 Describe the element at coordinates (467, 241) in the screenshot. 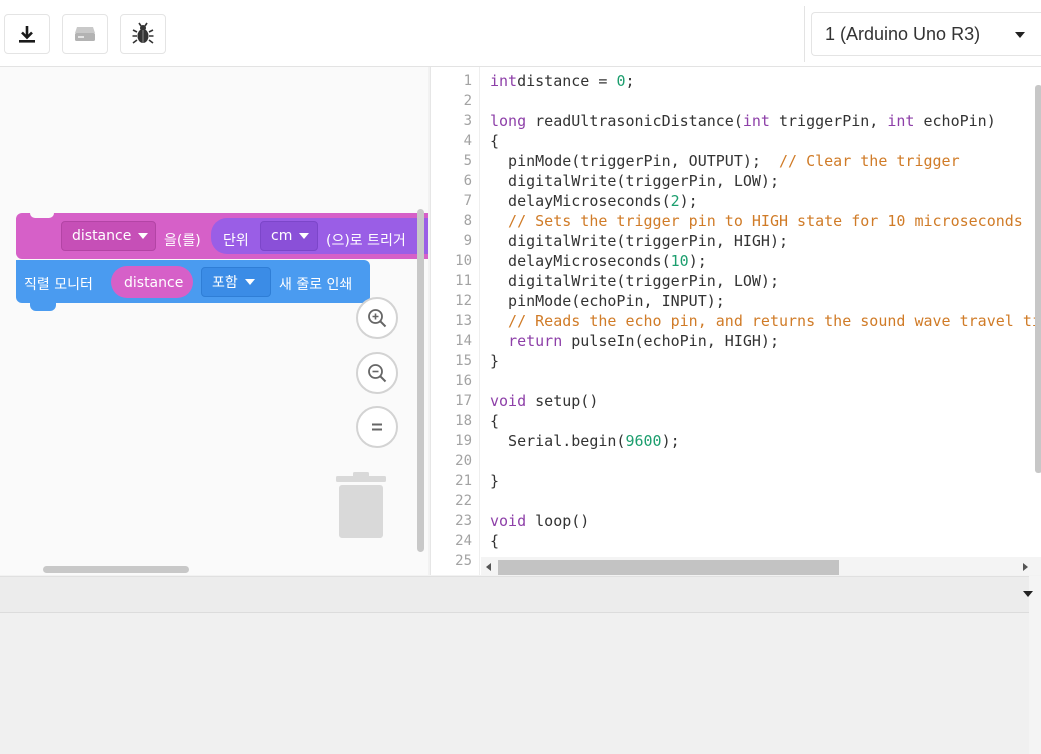

I see `line-number: 9` at that location.